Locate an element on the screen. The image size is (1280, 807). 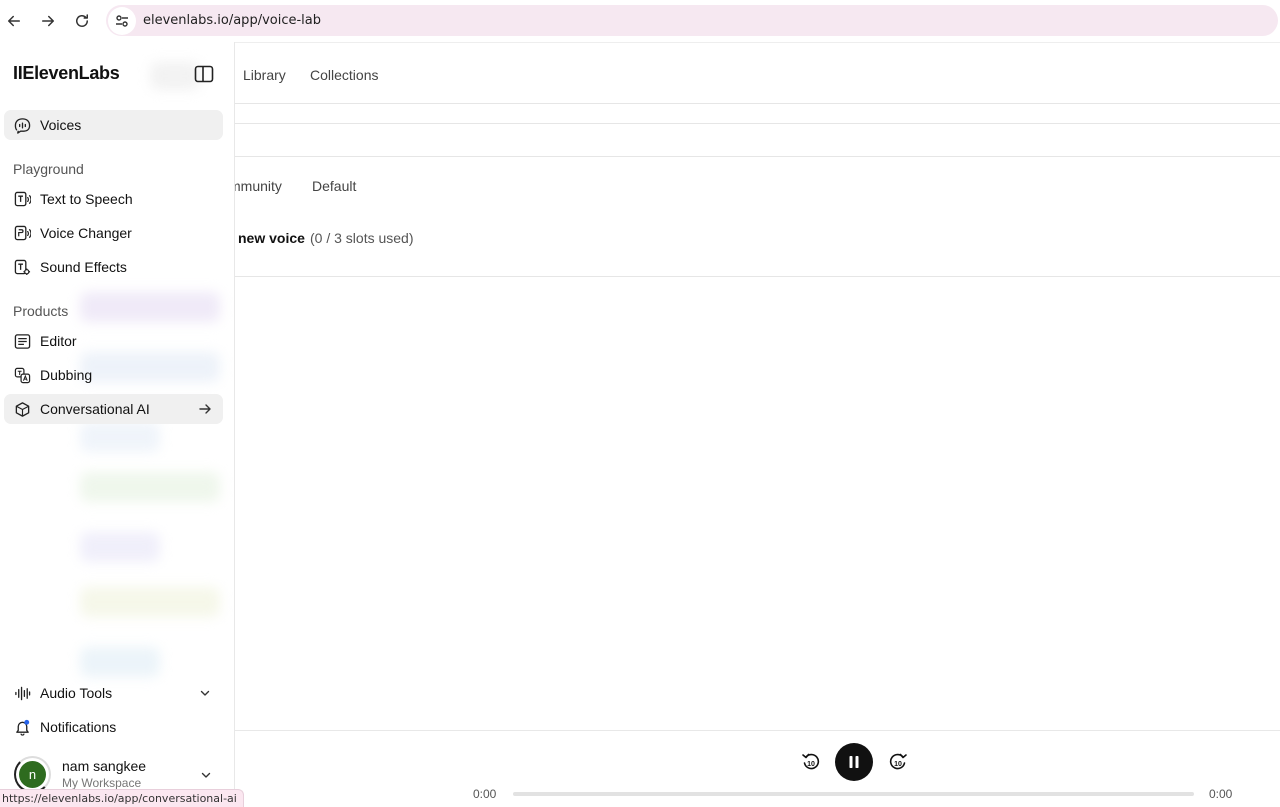
pause-icon is located at coordinates (854, 762).